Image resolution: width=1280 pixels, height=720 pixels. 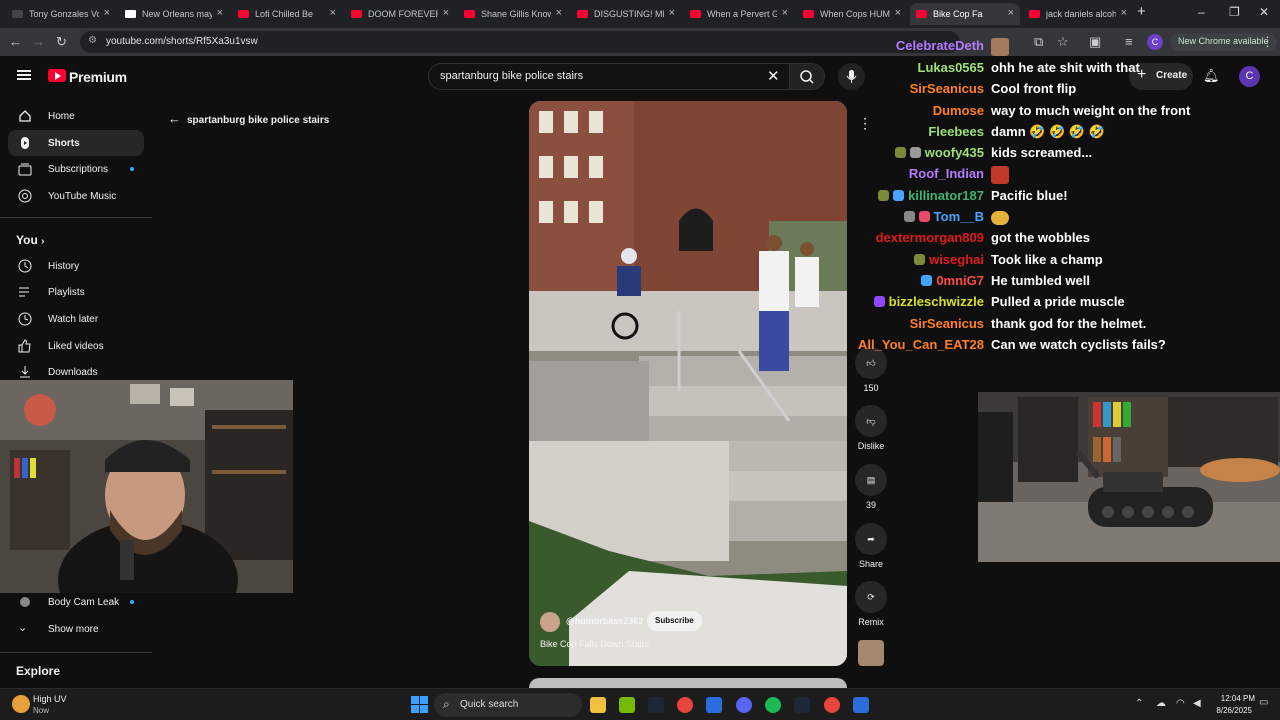 What do you see at coordinates (951, 67) in the screenshot?
I see `chat-username: Lukas0565` at bounding box center [951, 67].